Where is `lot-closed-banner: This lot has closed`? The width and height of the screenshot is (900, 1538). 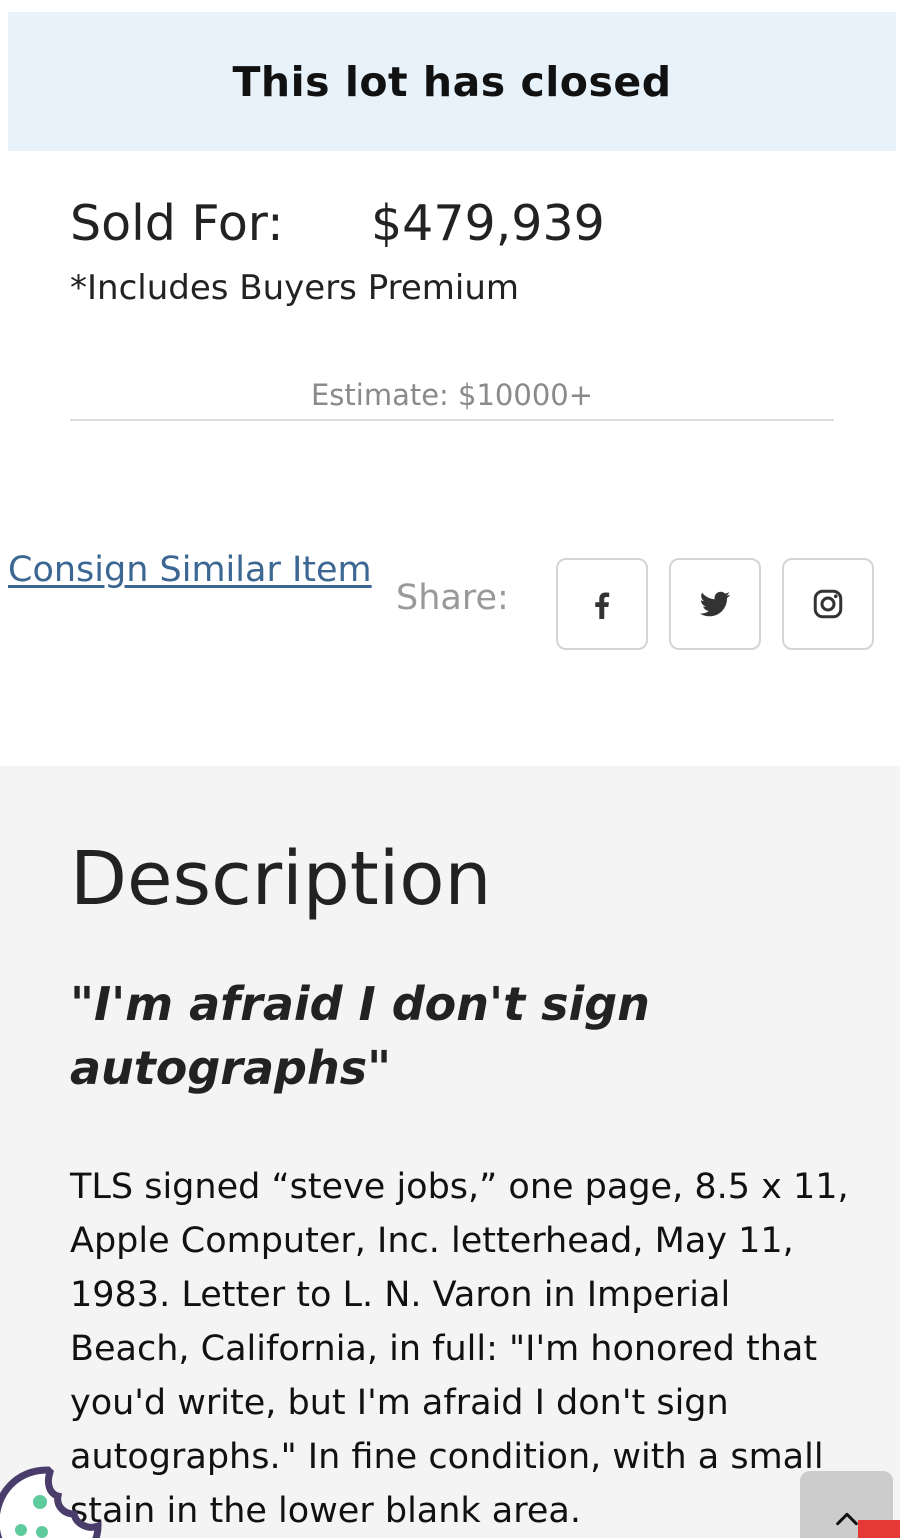 lot-closed-banner: This lot has closed is located at coordinates (452, 81).